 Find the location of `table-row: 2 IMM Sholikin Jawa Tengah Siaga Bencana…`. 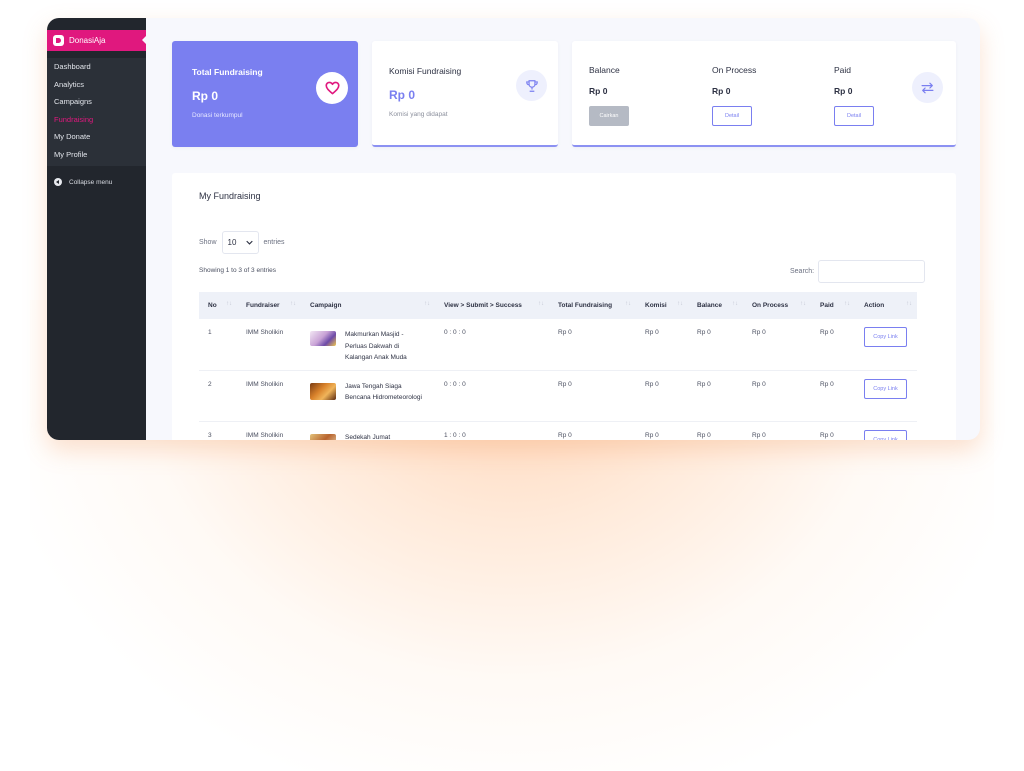

table-row: 2 IMM Sholikin Jawa Tengah Siaga Bencana… is located at coordinates (558, 396).